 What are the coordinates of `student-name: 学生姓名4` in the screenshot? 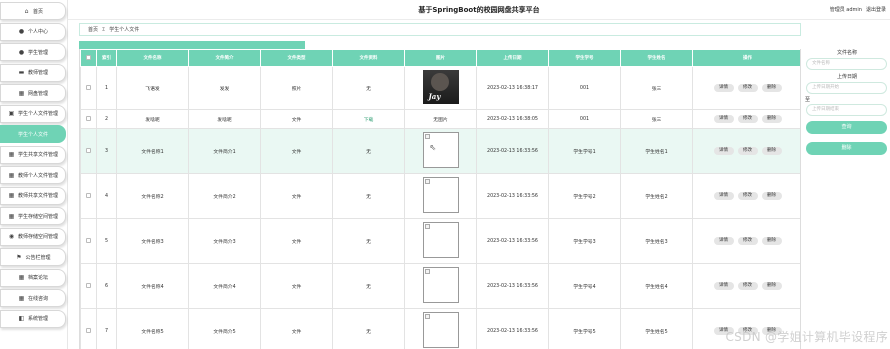 It's located at (656, 286).